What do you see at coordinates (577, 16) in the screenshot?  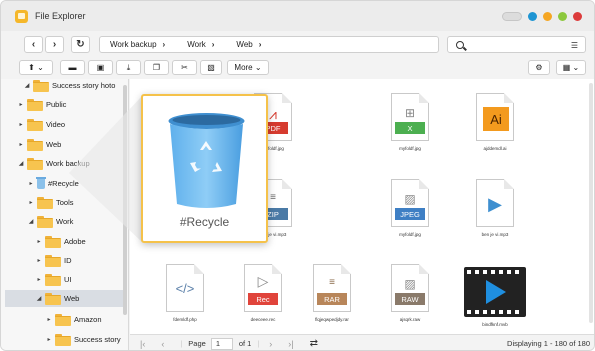 I see `window-control-red` at bounding box center [577, 16].